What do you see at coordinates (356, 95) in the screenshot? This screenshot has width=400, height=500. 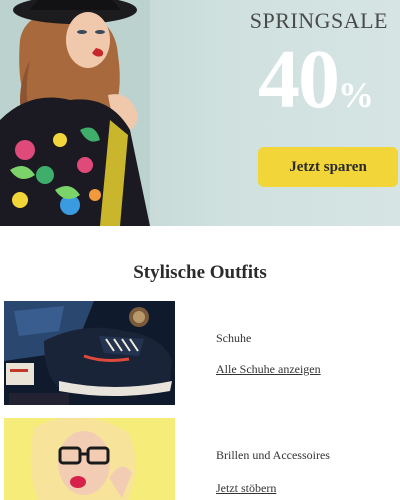 I see `percent-sign: %` at bounding box center [356, 95].